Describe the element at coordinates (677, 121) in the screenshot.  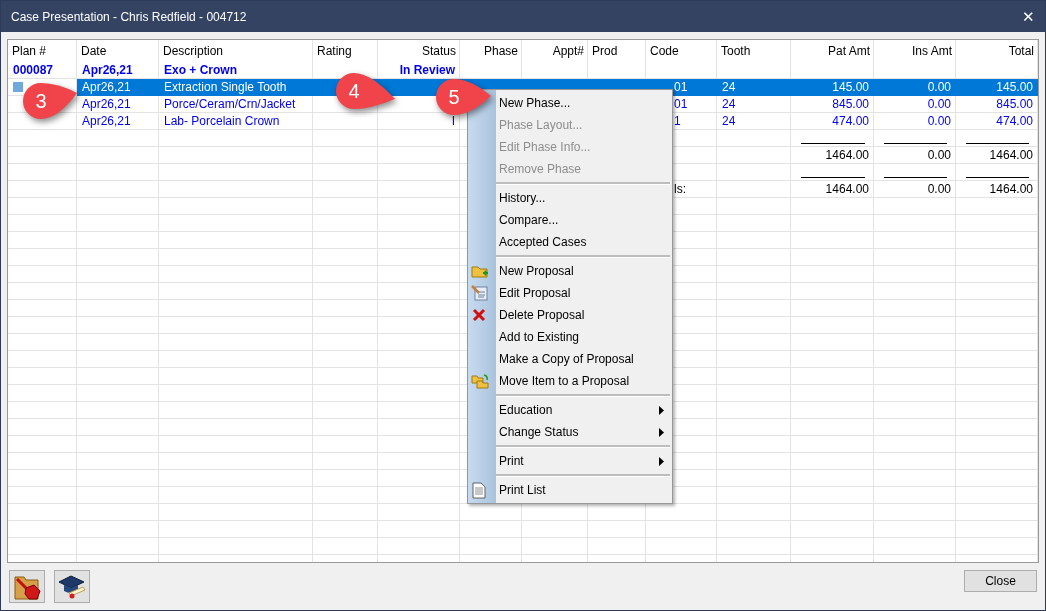
I see `table-cell-text: 1` at that location.